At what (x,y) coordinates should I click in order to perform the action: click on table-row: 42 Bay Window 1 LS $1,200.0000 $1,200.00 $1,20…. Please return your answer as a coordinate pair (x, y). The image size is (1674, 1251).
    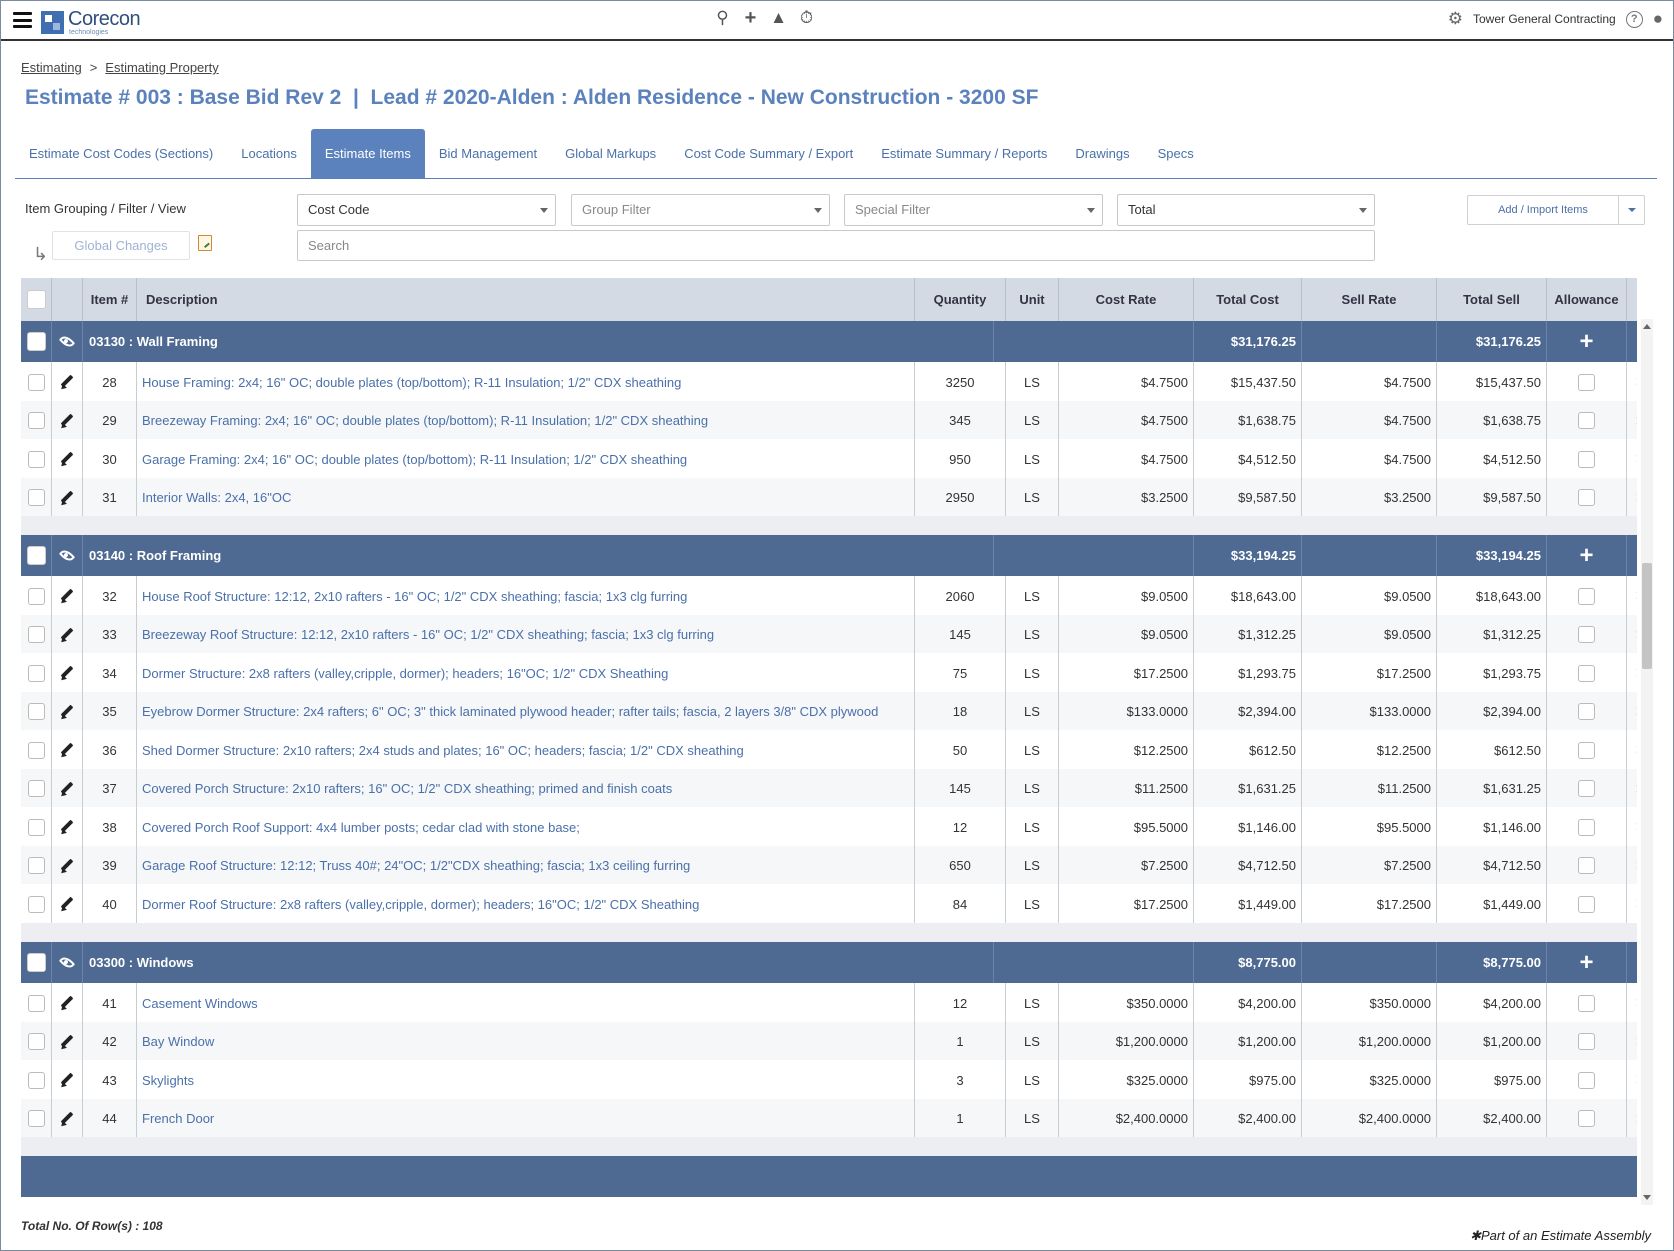
    Looking at the image, I should click on (829, 1042).